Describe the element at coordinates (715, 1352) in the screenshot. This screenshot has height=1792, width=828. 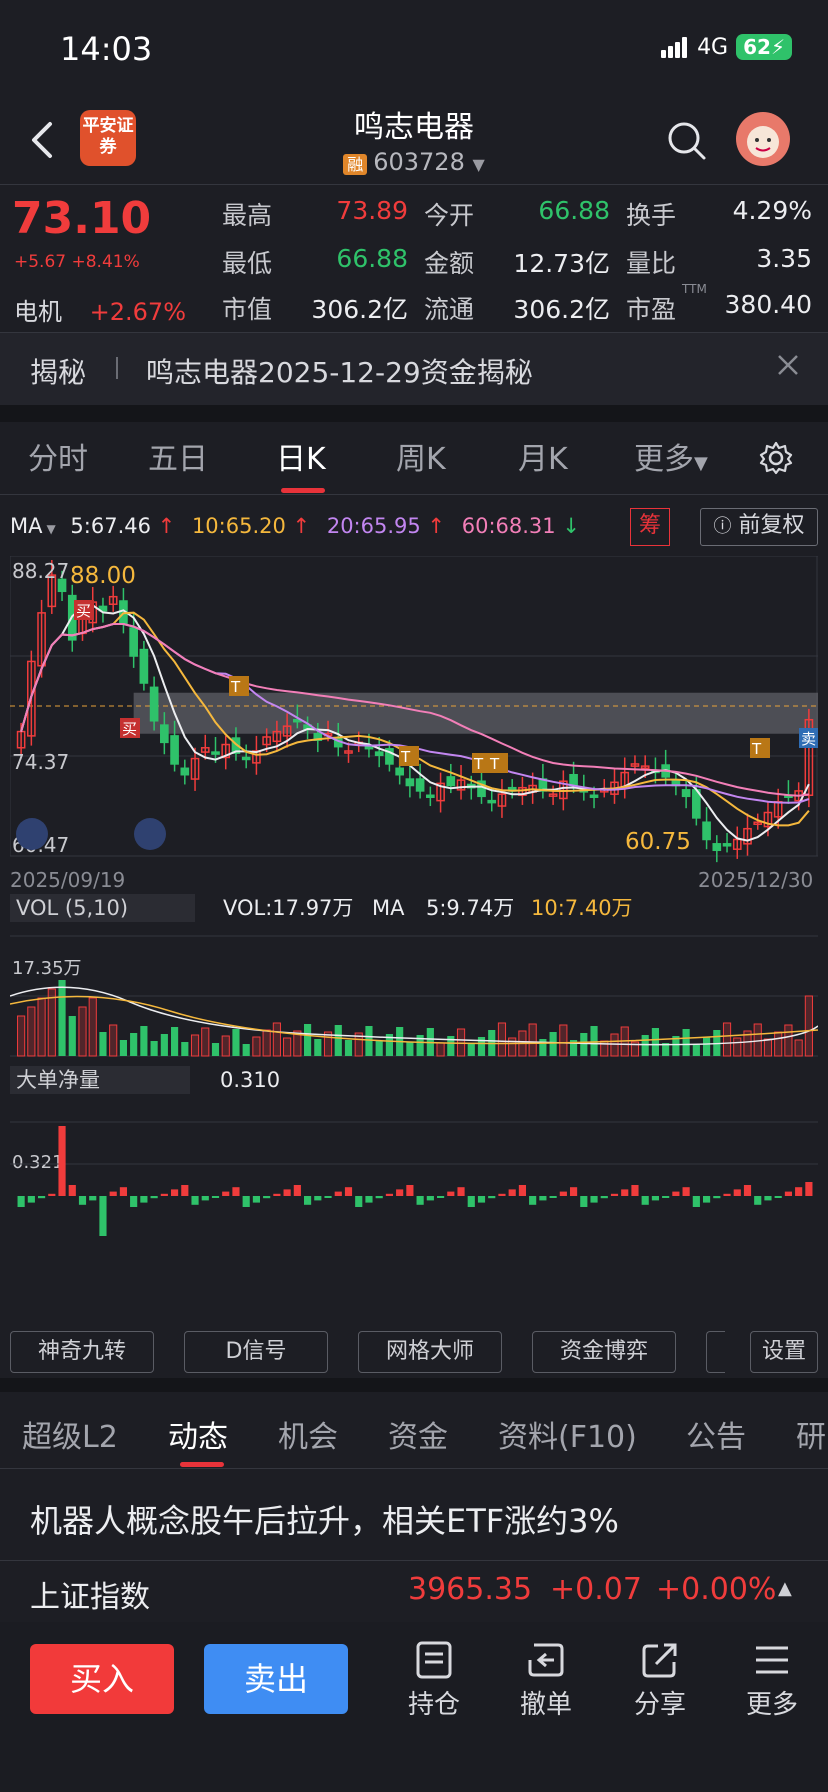
I see `tool-more-partial` at that location.